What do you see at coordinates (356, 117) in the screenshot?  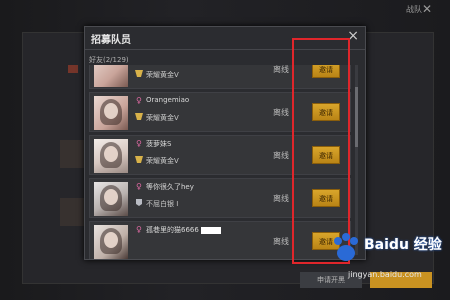 I see `scrollbar-thumb` at bounding box center [356, 117].